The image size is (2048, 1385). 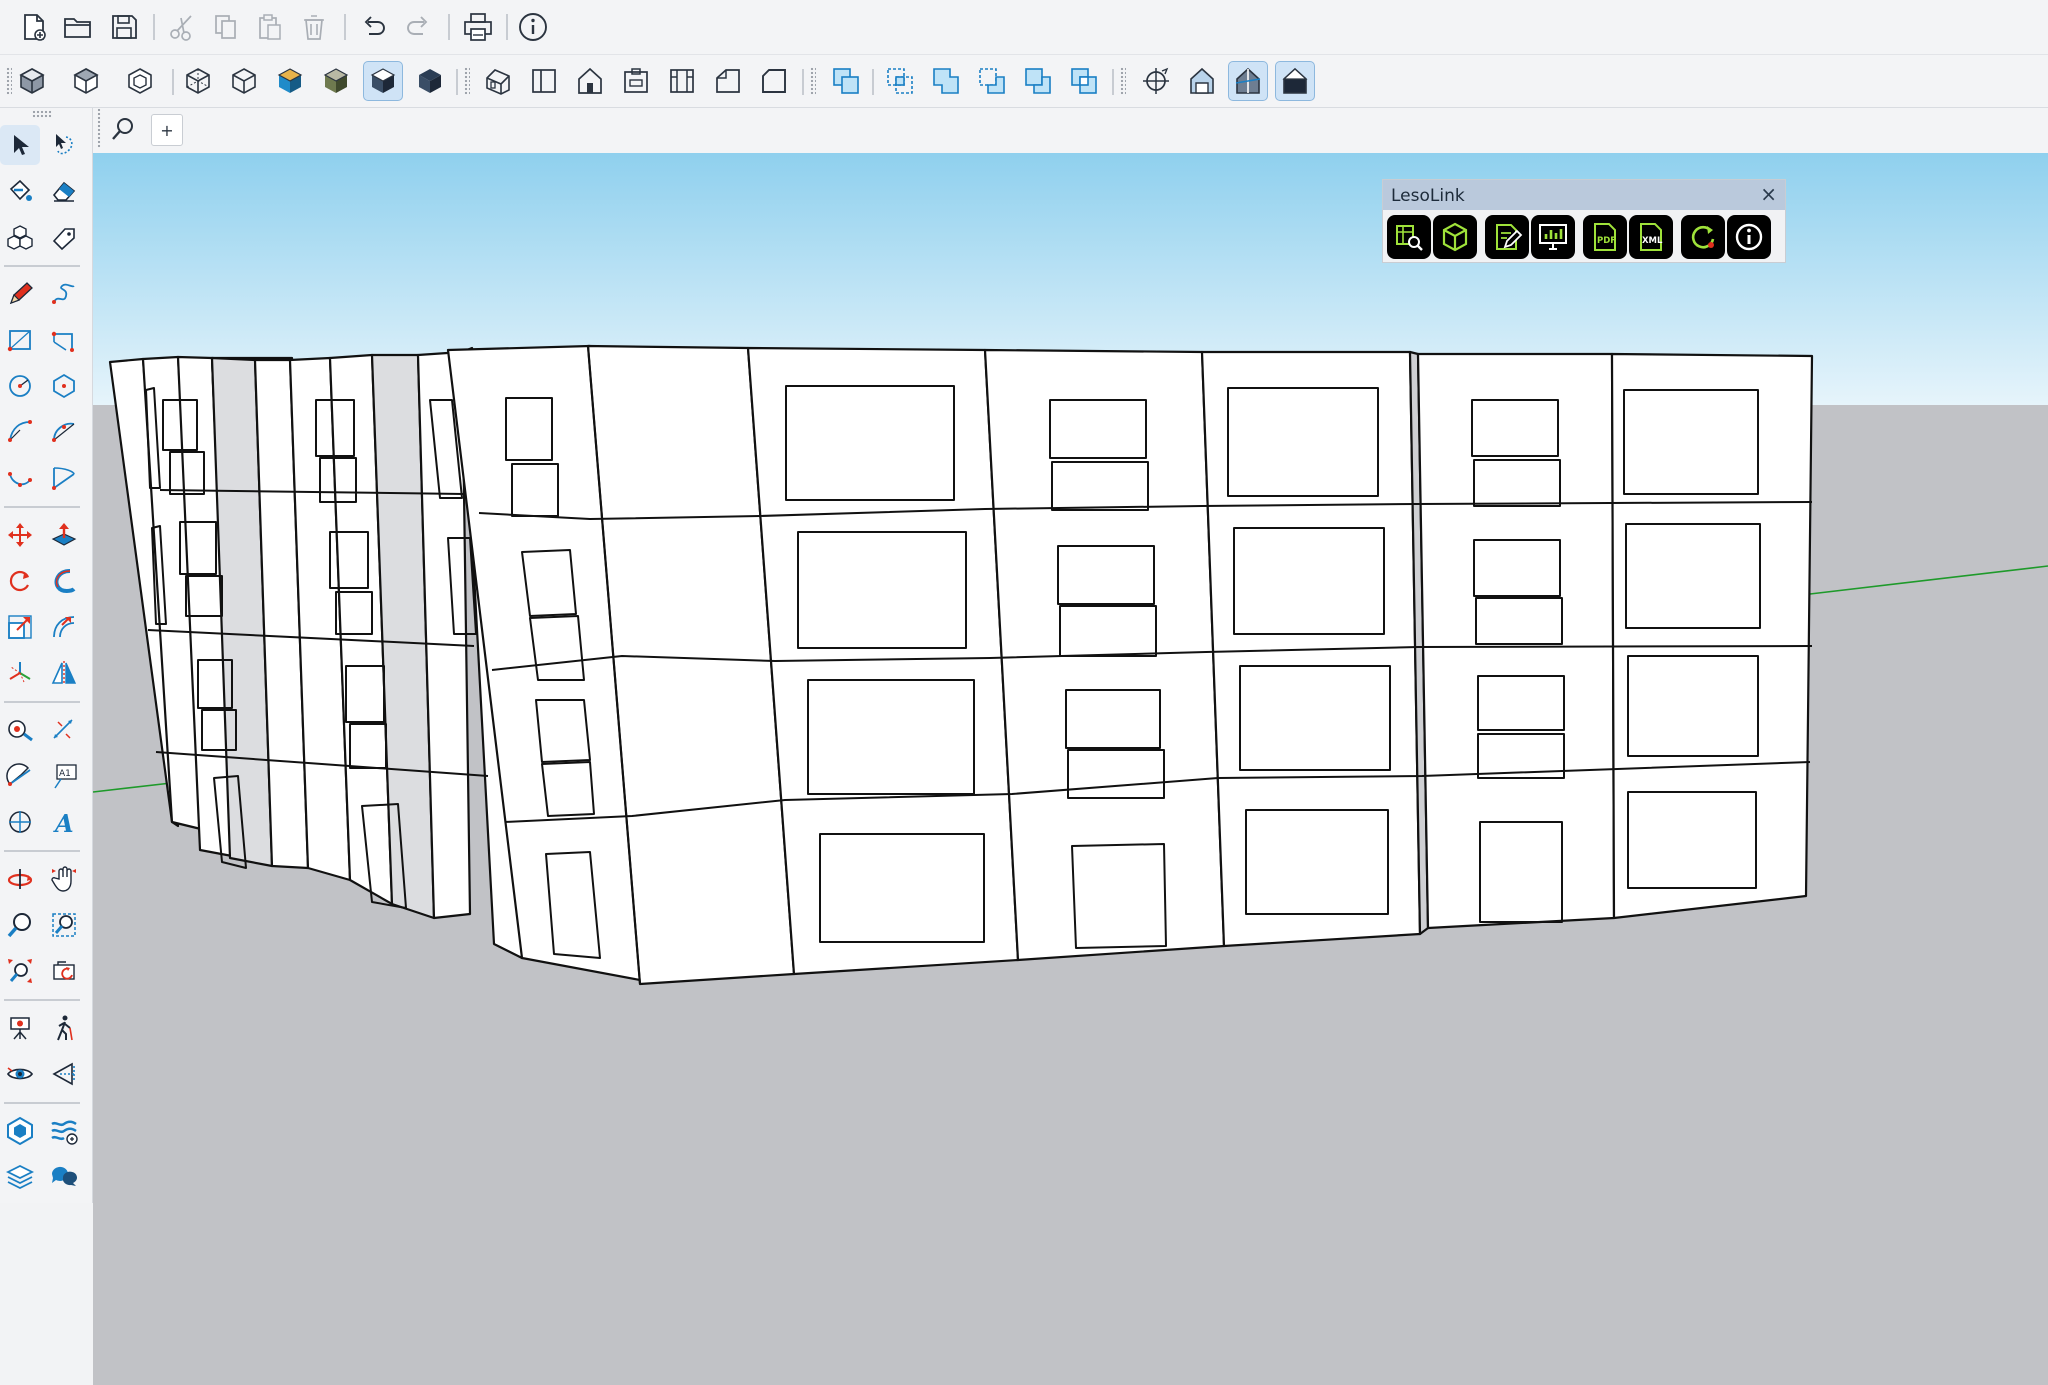 I want to click on view-left-button, so click(x=728, y=81).